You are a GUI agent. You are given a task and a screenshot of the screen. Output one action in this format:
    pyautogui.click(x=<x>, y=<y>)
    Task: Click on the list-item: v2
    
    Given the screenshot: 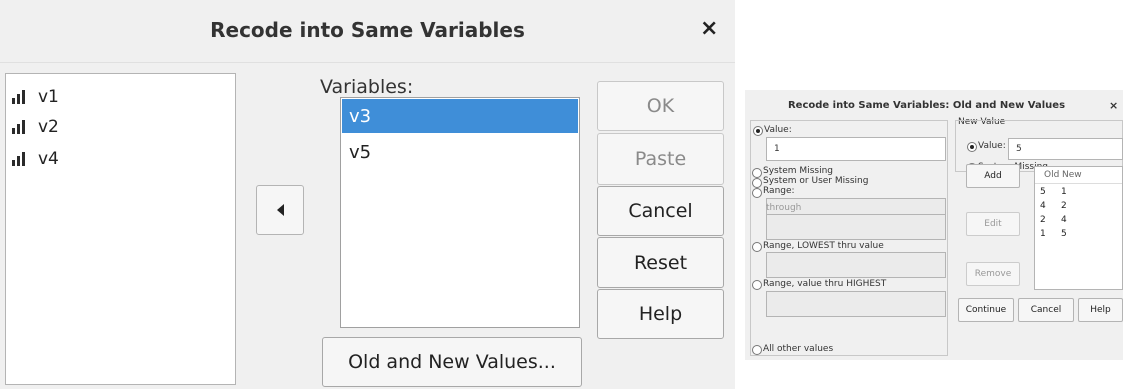 What is the action you would take?
    pyautogui.click(x=35, y=127)
    